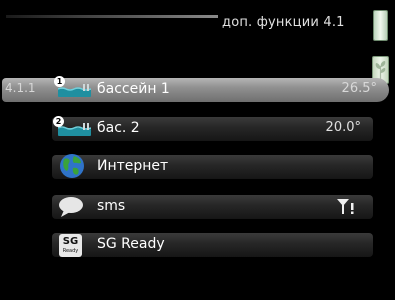 This screenshot has height=300, width=395. Describe the element at coordinates (212, 128) in the screenshot. I see `menu-item-pool-2: 2 бас. 2 20.0°` at that location.